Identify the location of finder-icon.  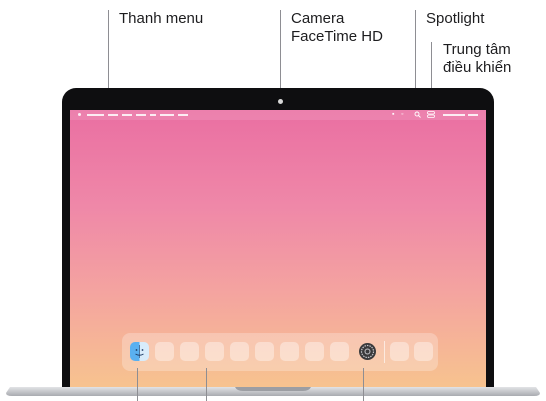
(139, 351).